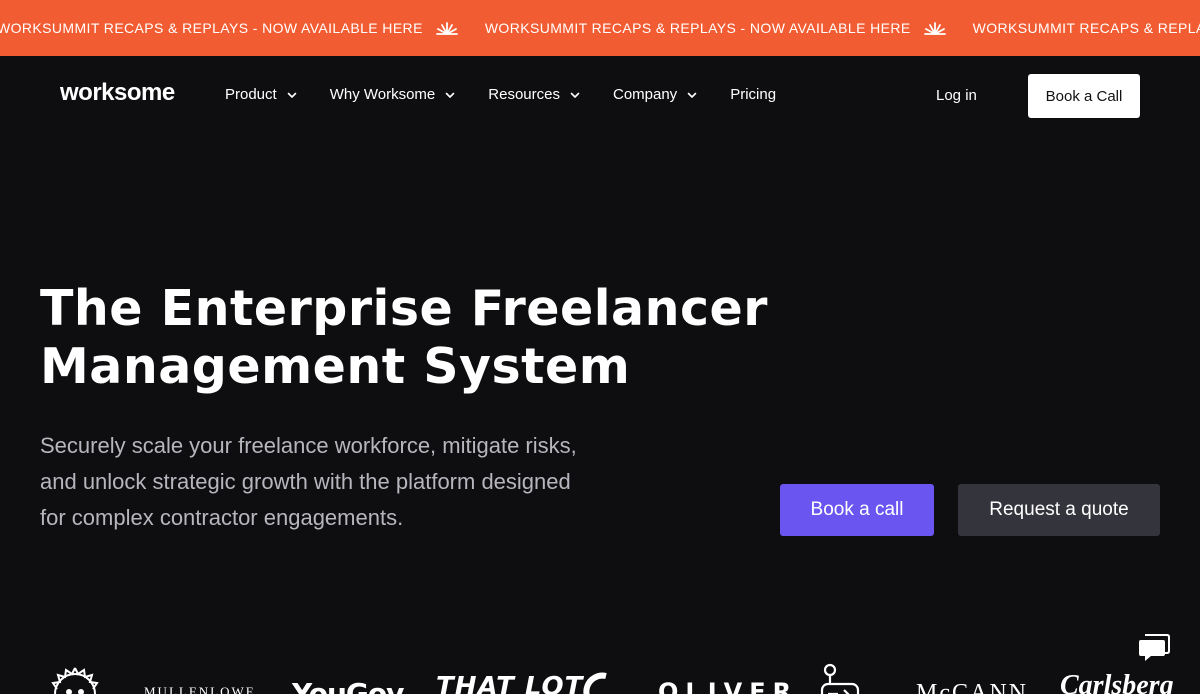  Describe the element at coordinates (595, 683) in the screenshot. I see `ring-logo` at that location.